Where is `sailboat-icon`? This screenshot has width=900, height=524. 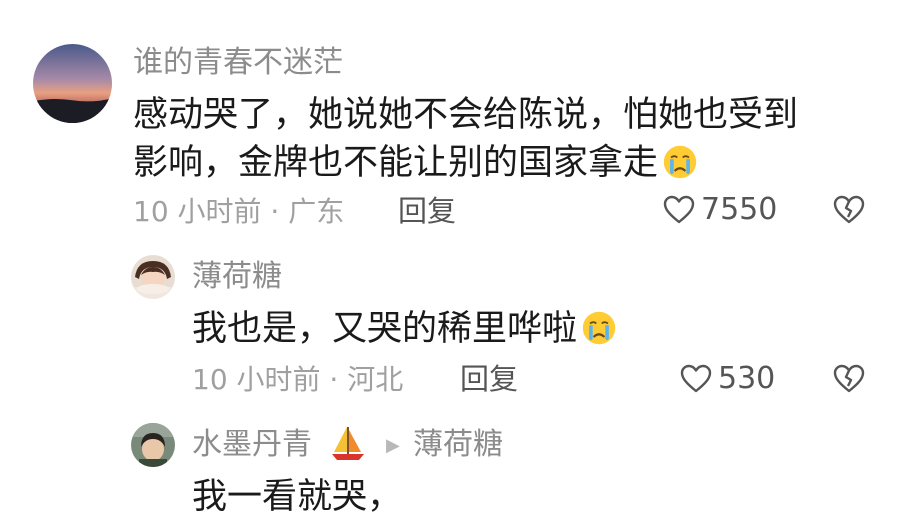
sailboat-icon is located at coordinates (348, 443).